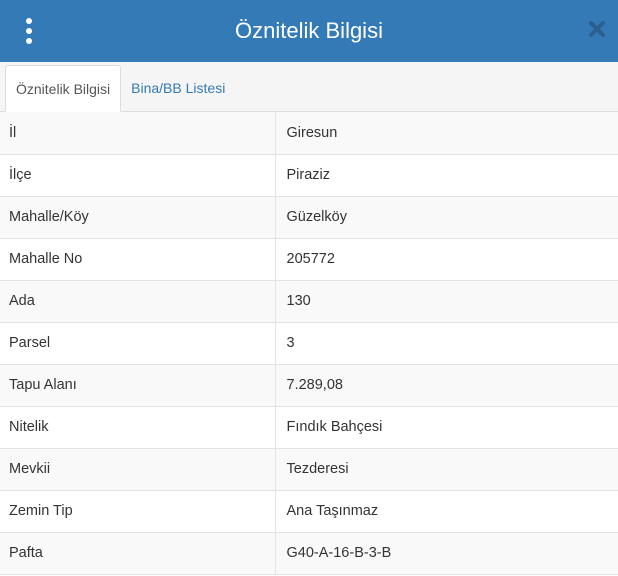 This screenshot has height=576, width=618. I want to click on table-row: Mahalle/Köy Güzelköy, so click(309, 217).